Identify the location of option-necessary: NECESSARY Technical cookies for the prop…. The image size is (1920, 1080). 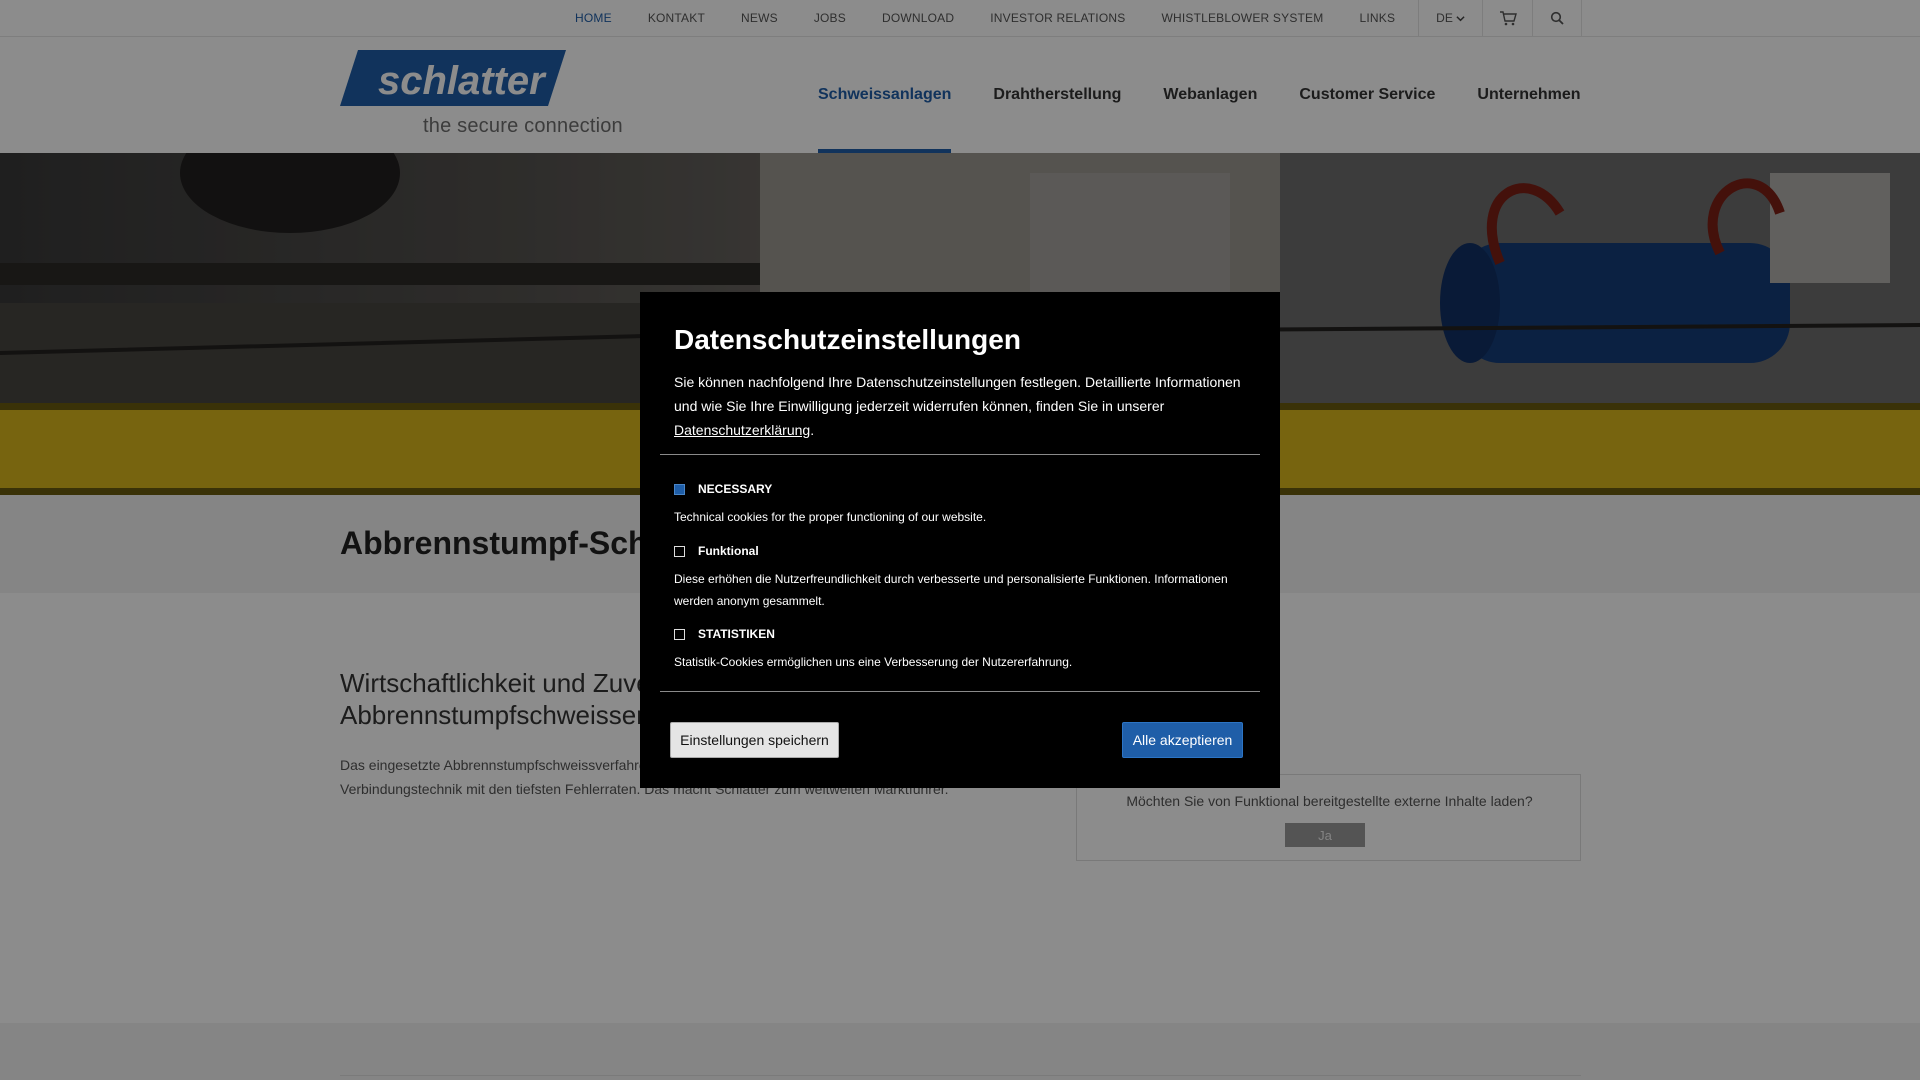
(954, 505).